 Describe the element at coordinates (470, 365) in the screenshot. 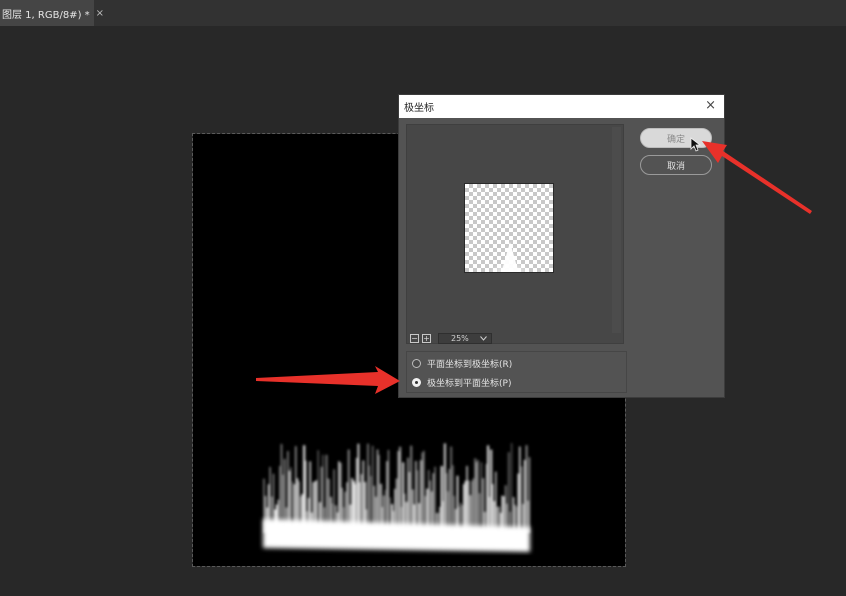

I see `option-label: 平面坐标到极坐标(R)` at that location.